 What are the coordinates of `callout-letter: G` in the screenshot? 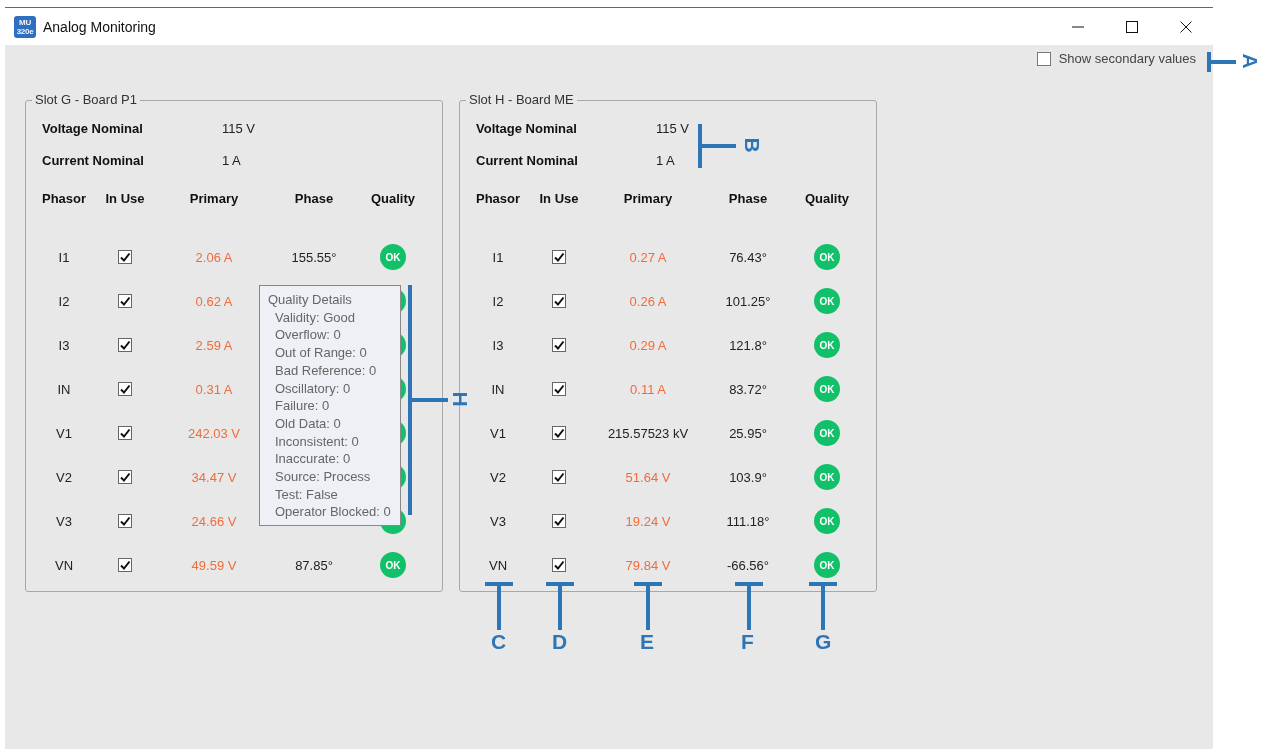 It's located at (823, 642).